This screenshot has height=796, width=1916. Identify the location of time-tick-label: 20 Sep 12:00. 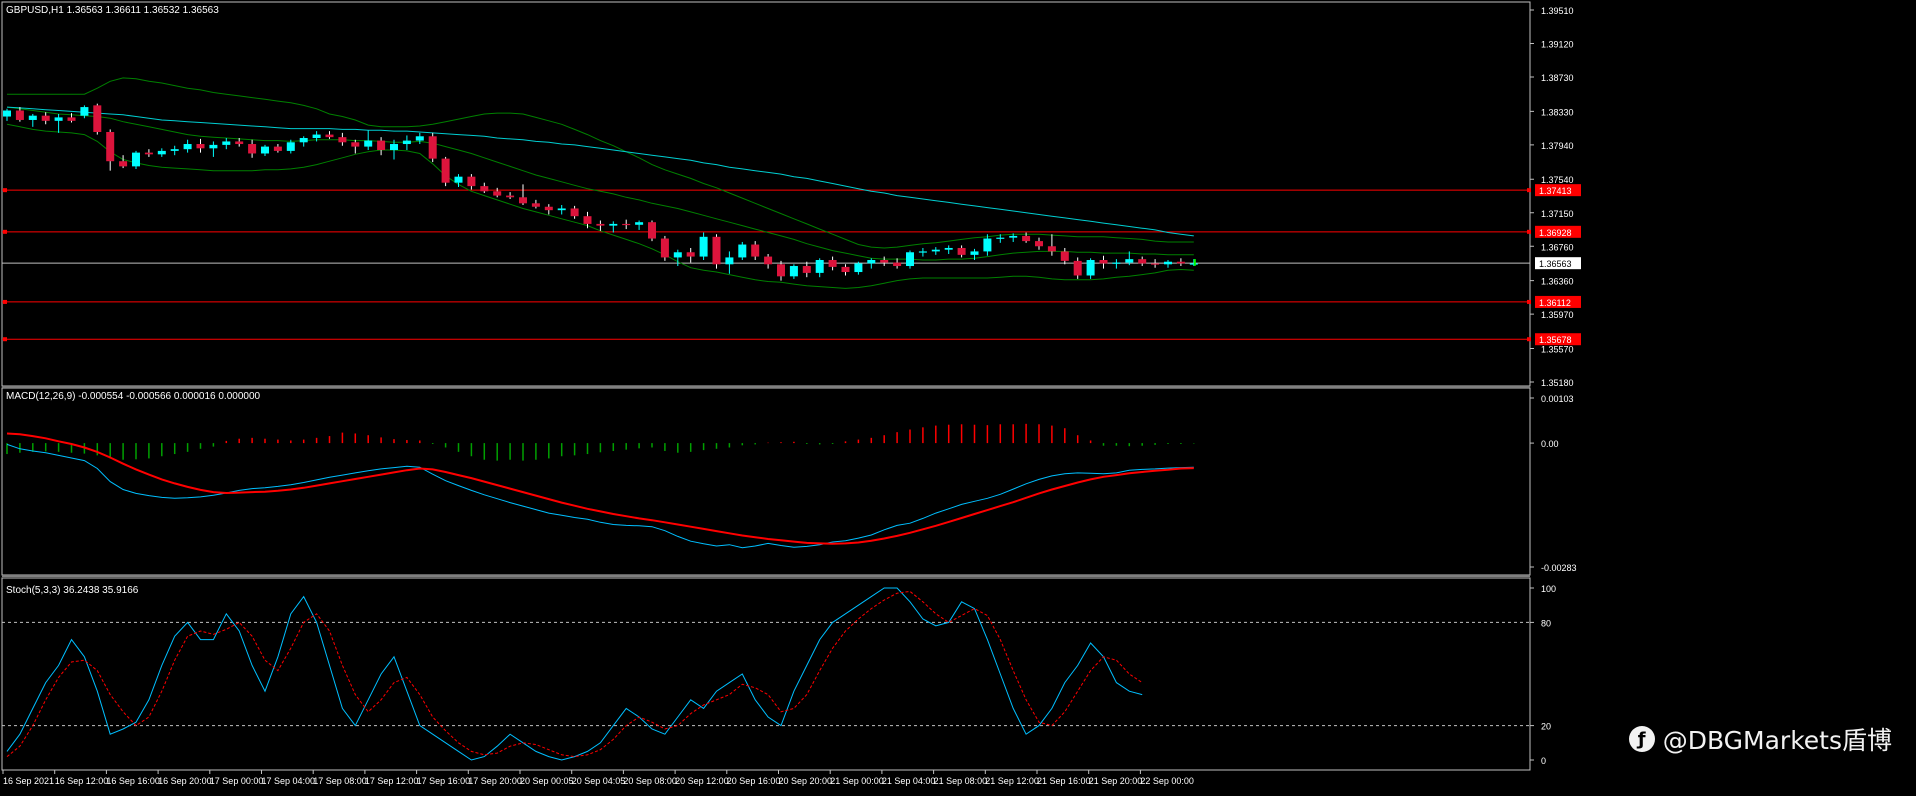
(702, 781).